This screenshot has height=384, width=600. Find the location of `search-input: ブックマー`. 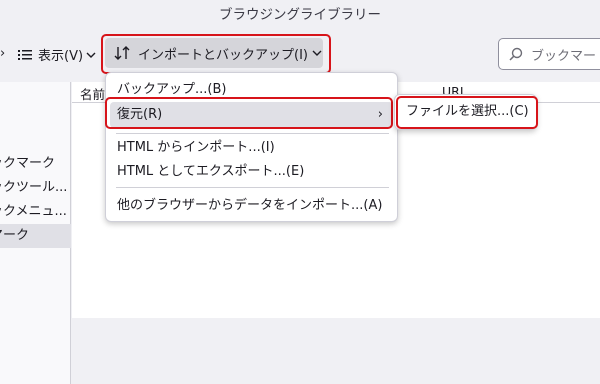

search-input: ブックマー is located at coordinates (549, 54).